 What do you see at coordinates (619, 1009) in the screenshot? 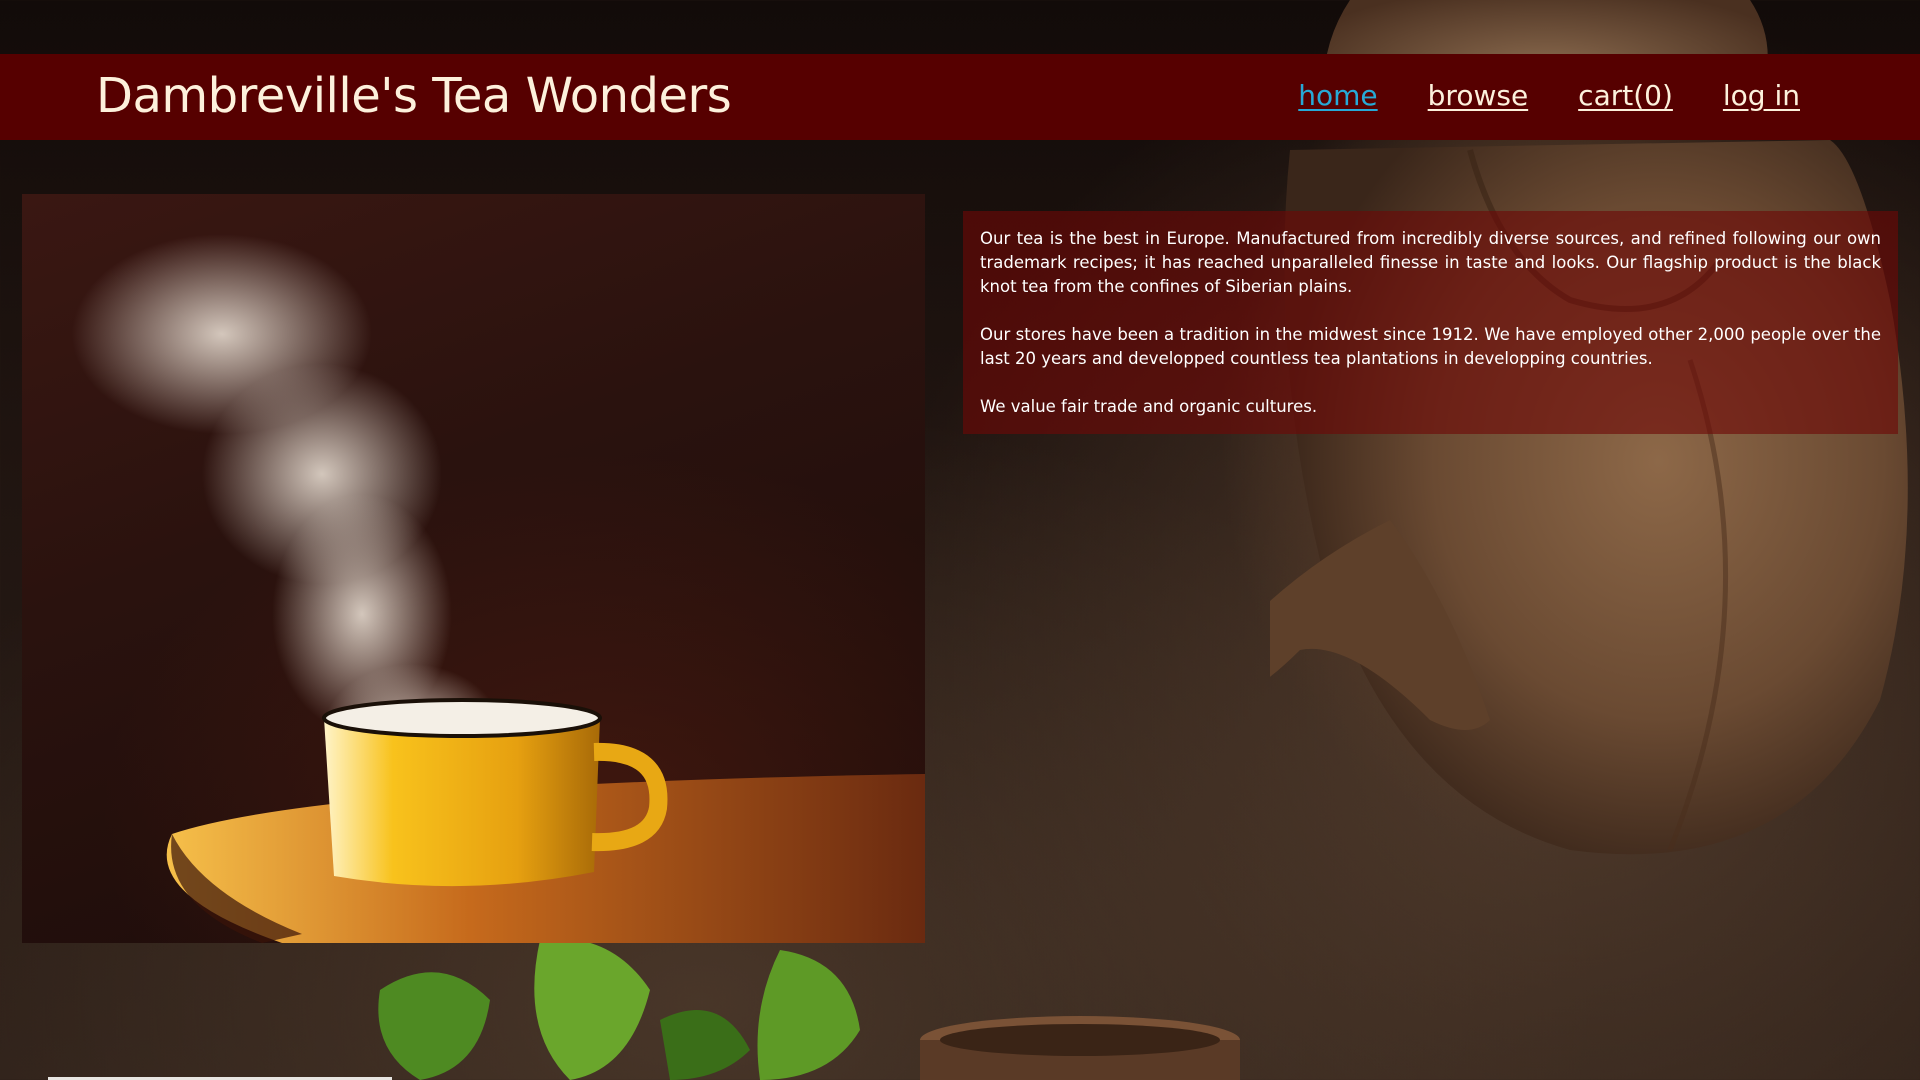
I see `tea-leaves-background-image` at bounding box center [619, 1009].